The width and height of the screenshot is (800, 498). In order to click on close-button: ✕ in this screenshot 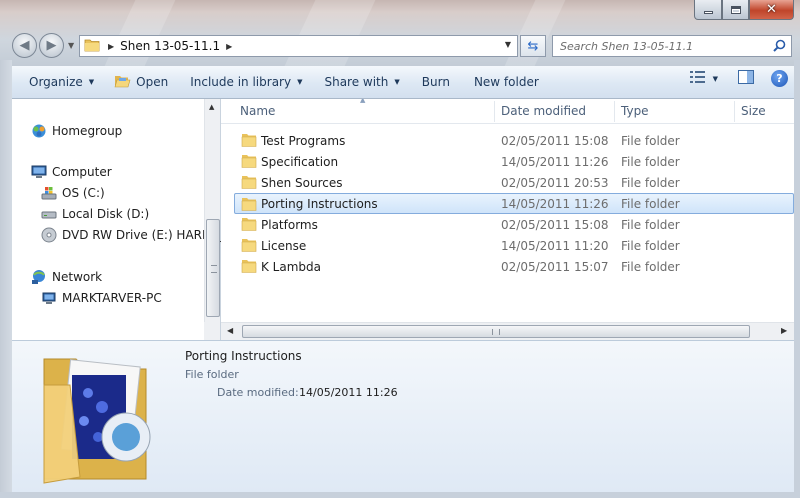, I will do `click(771, 10)`.